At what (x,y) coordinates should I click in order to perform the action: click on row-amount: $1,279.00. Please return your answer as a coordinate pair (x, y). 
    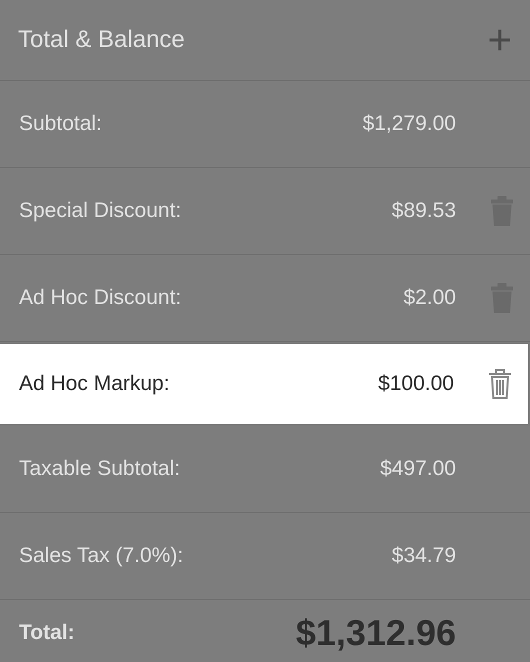
    Looking at the image, I should click on (409, 124).